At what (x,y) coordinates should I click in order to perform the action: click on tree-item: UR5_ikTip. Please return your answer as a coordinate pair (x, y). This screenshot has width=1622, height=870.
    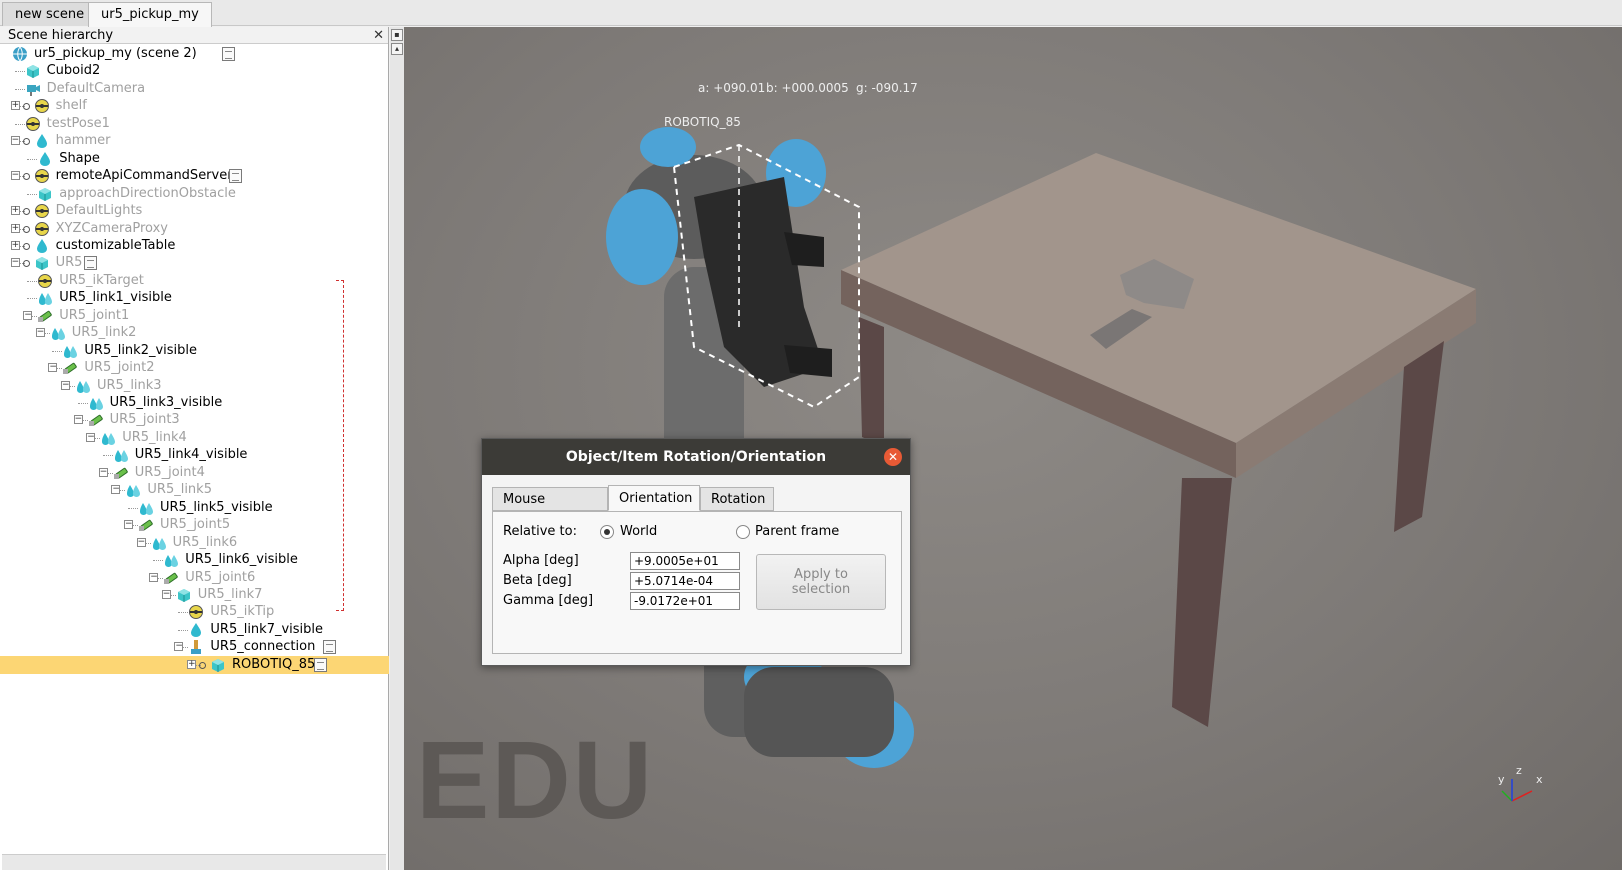
    Looking at the image, I should click on (194, 612).